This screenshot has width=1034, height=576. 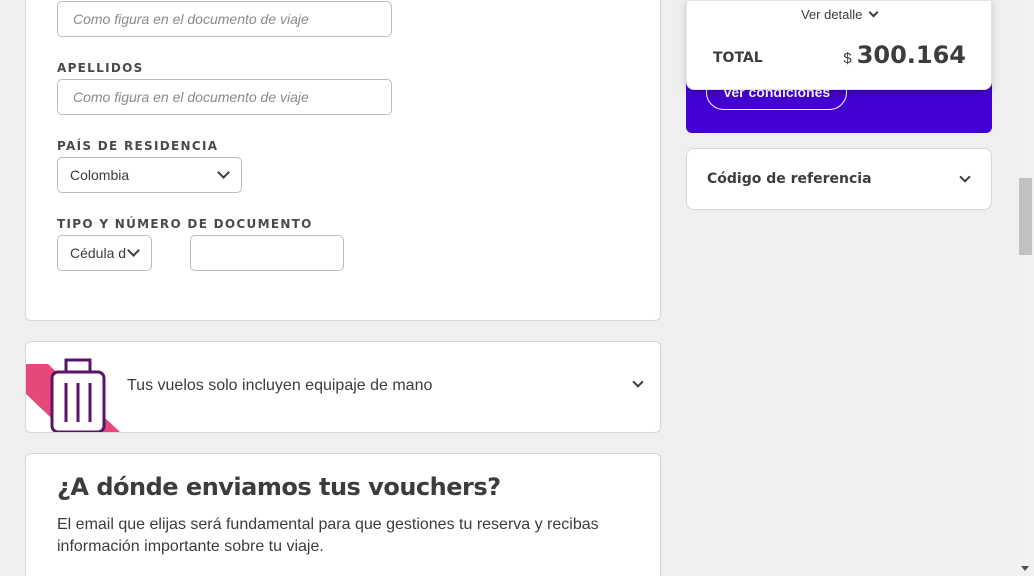 I want to click on scrollbar-thumb, so click(x=1025, y=216).